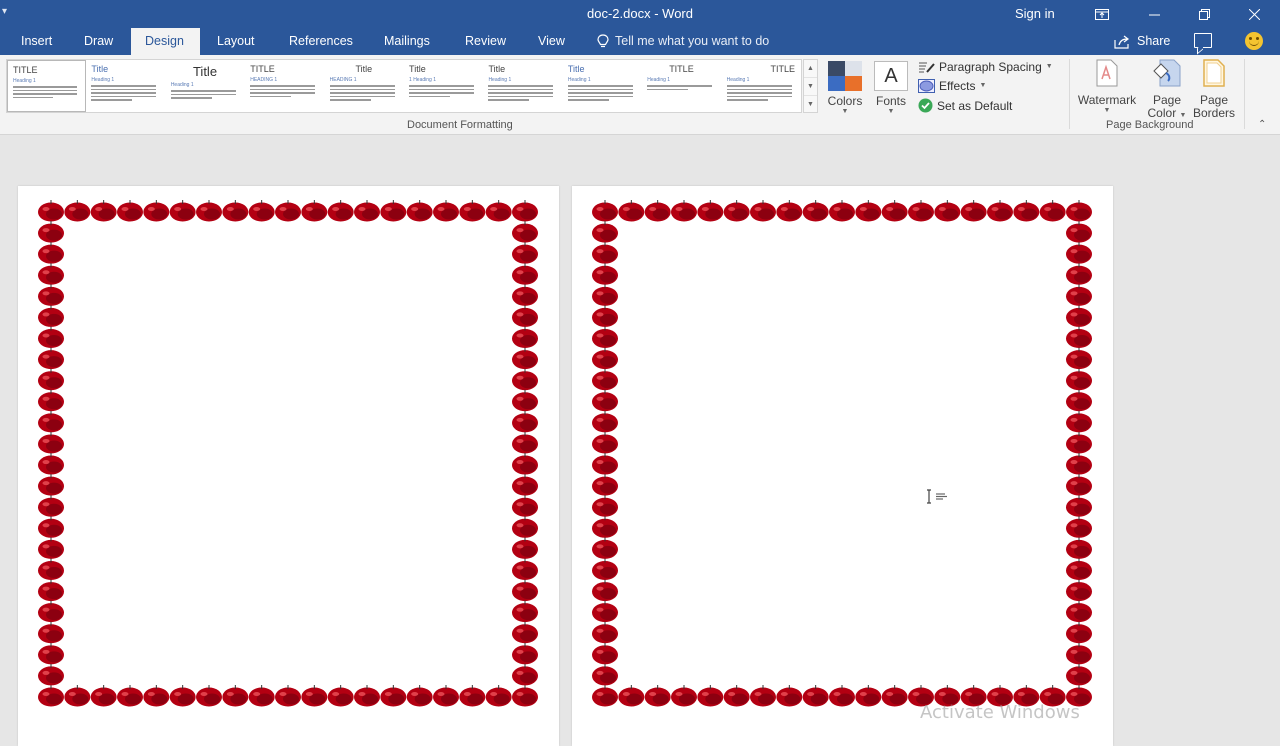  I want to click on ribbon-display-options-button, so click(1102, 14).